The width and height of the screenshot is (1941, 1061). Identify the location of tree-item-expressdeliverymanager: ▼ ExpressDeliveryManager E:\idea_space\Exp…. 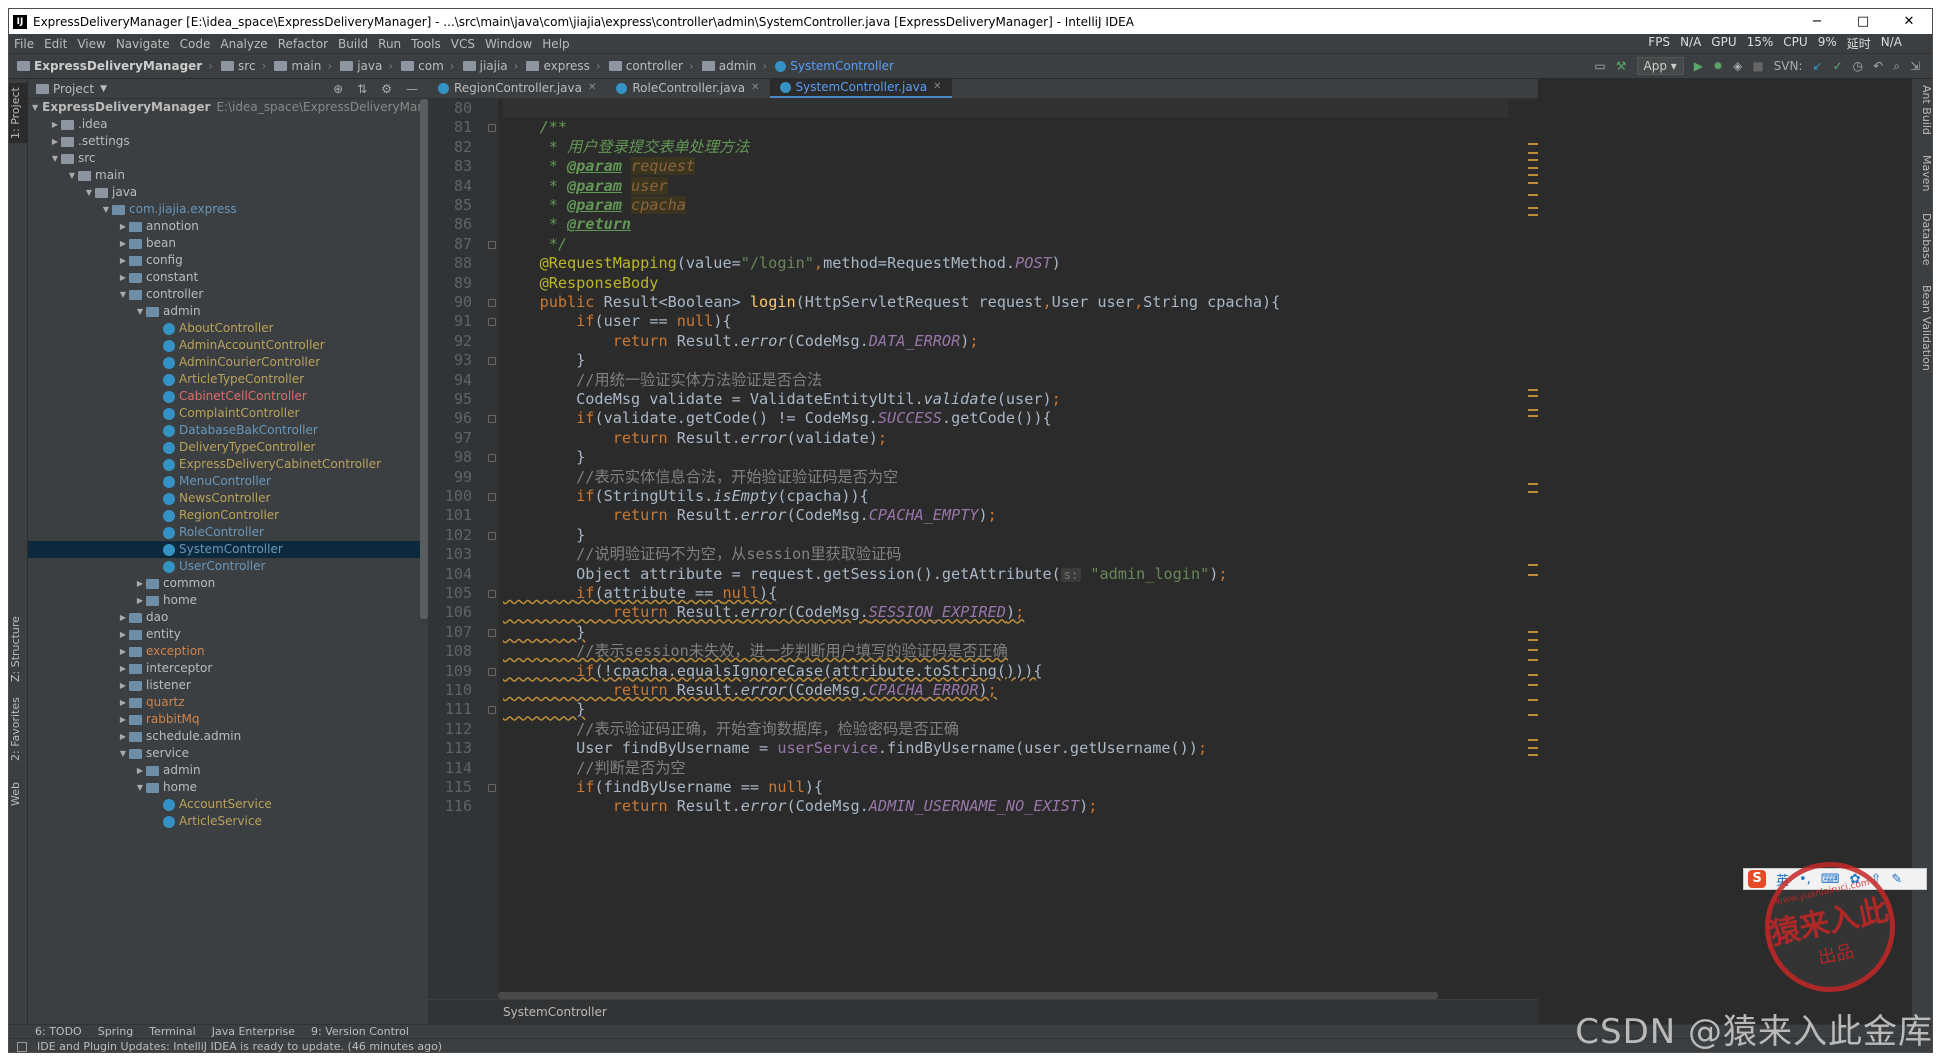
(224, 107).